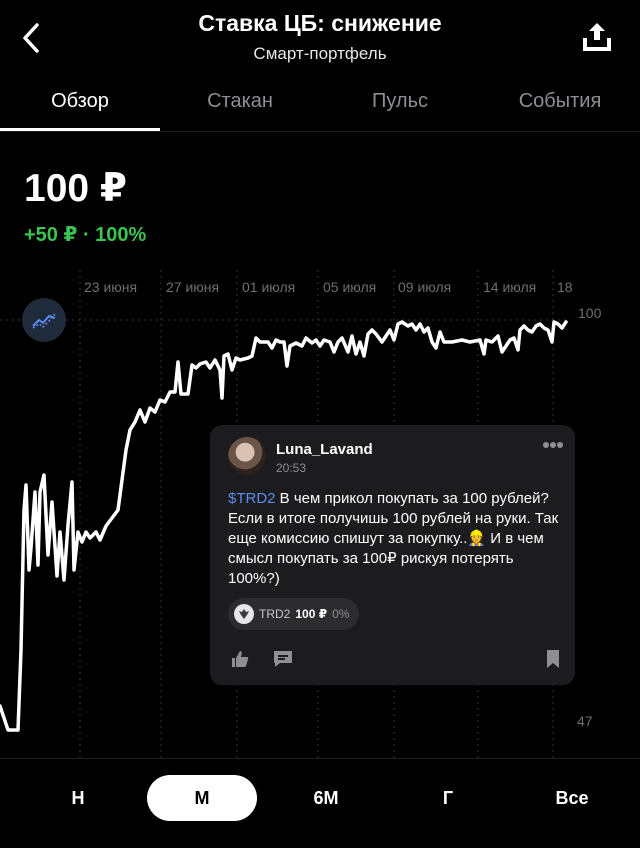 Image resolution: width=640 pixels, height=848 pixels. Describe the element at coordinates (275, 614) in the screenshot. I see `asset-ticker: TRD2` at that location.